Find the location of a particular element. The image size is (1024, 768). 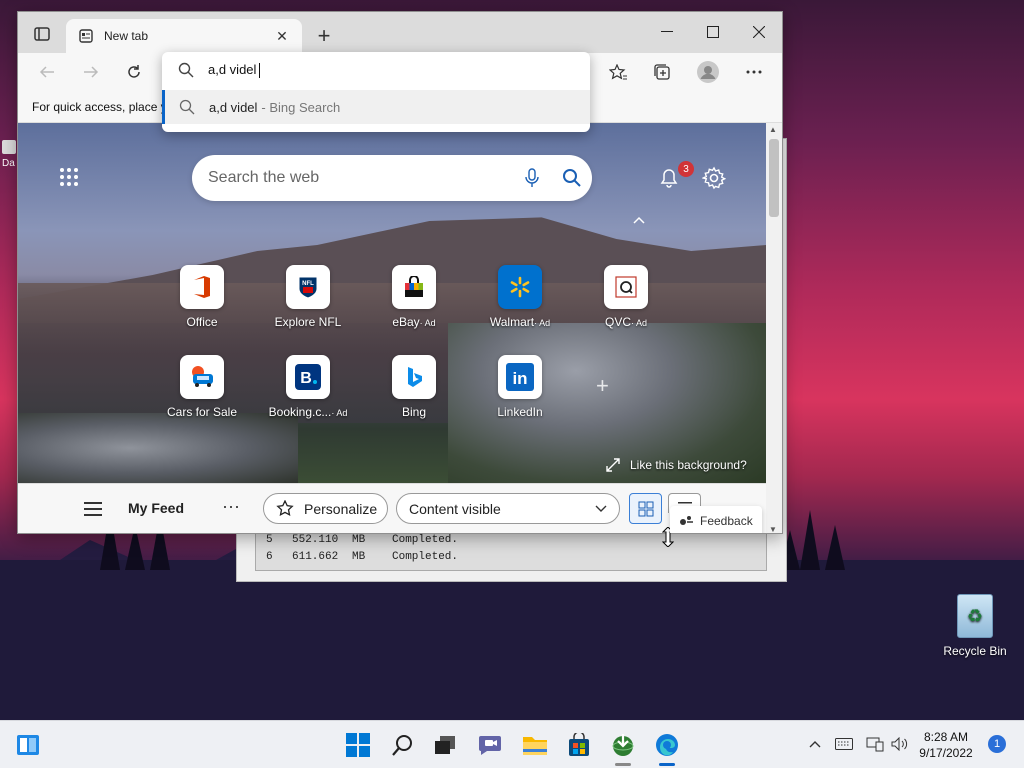

feed-menu-hamburger-icon is located at coordinates (93, 509).